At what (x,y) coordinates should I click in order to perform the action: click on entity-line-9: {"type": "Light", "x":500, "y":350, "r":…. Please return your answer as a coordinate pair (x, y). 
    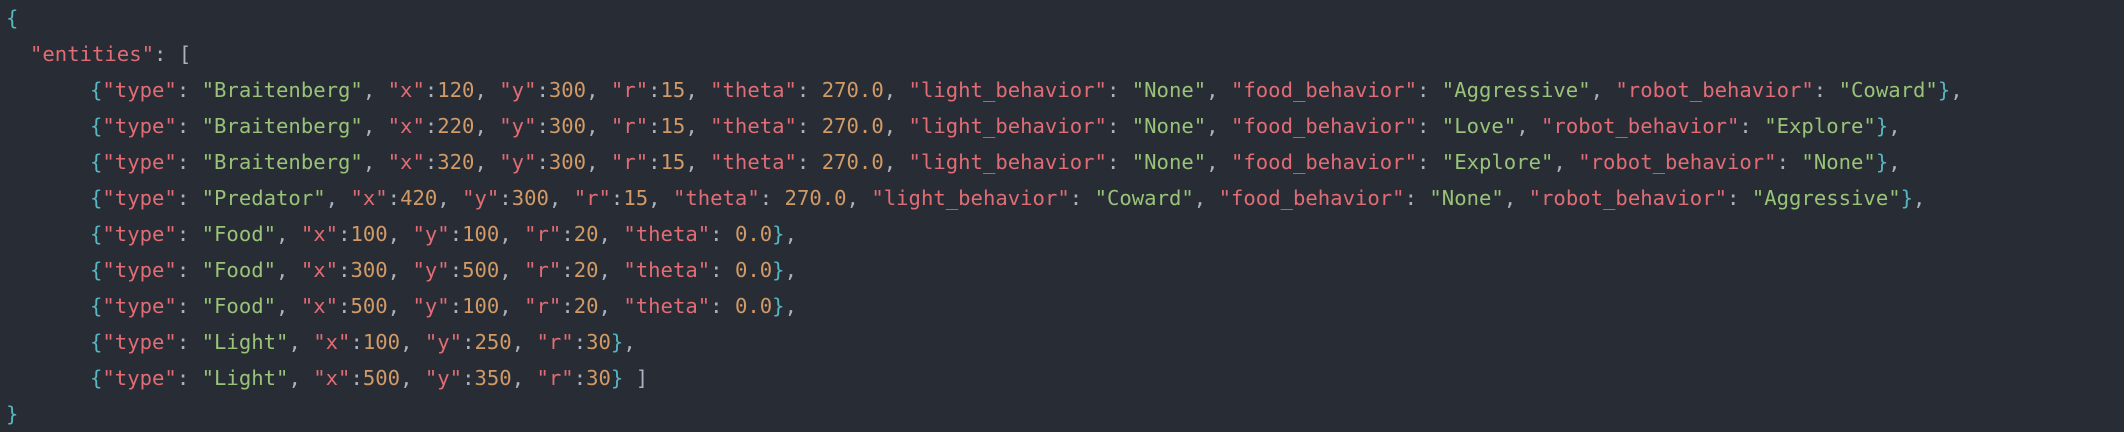
    Looking at the image, I should click on (369, 378).